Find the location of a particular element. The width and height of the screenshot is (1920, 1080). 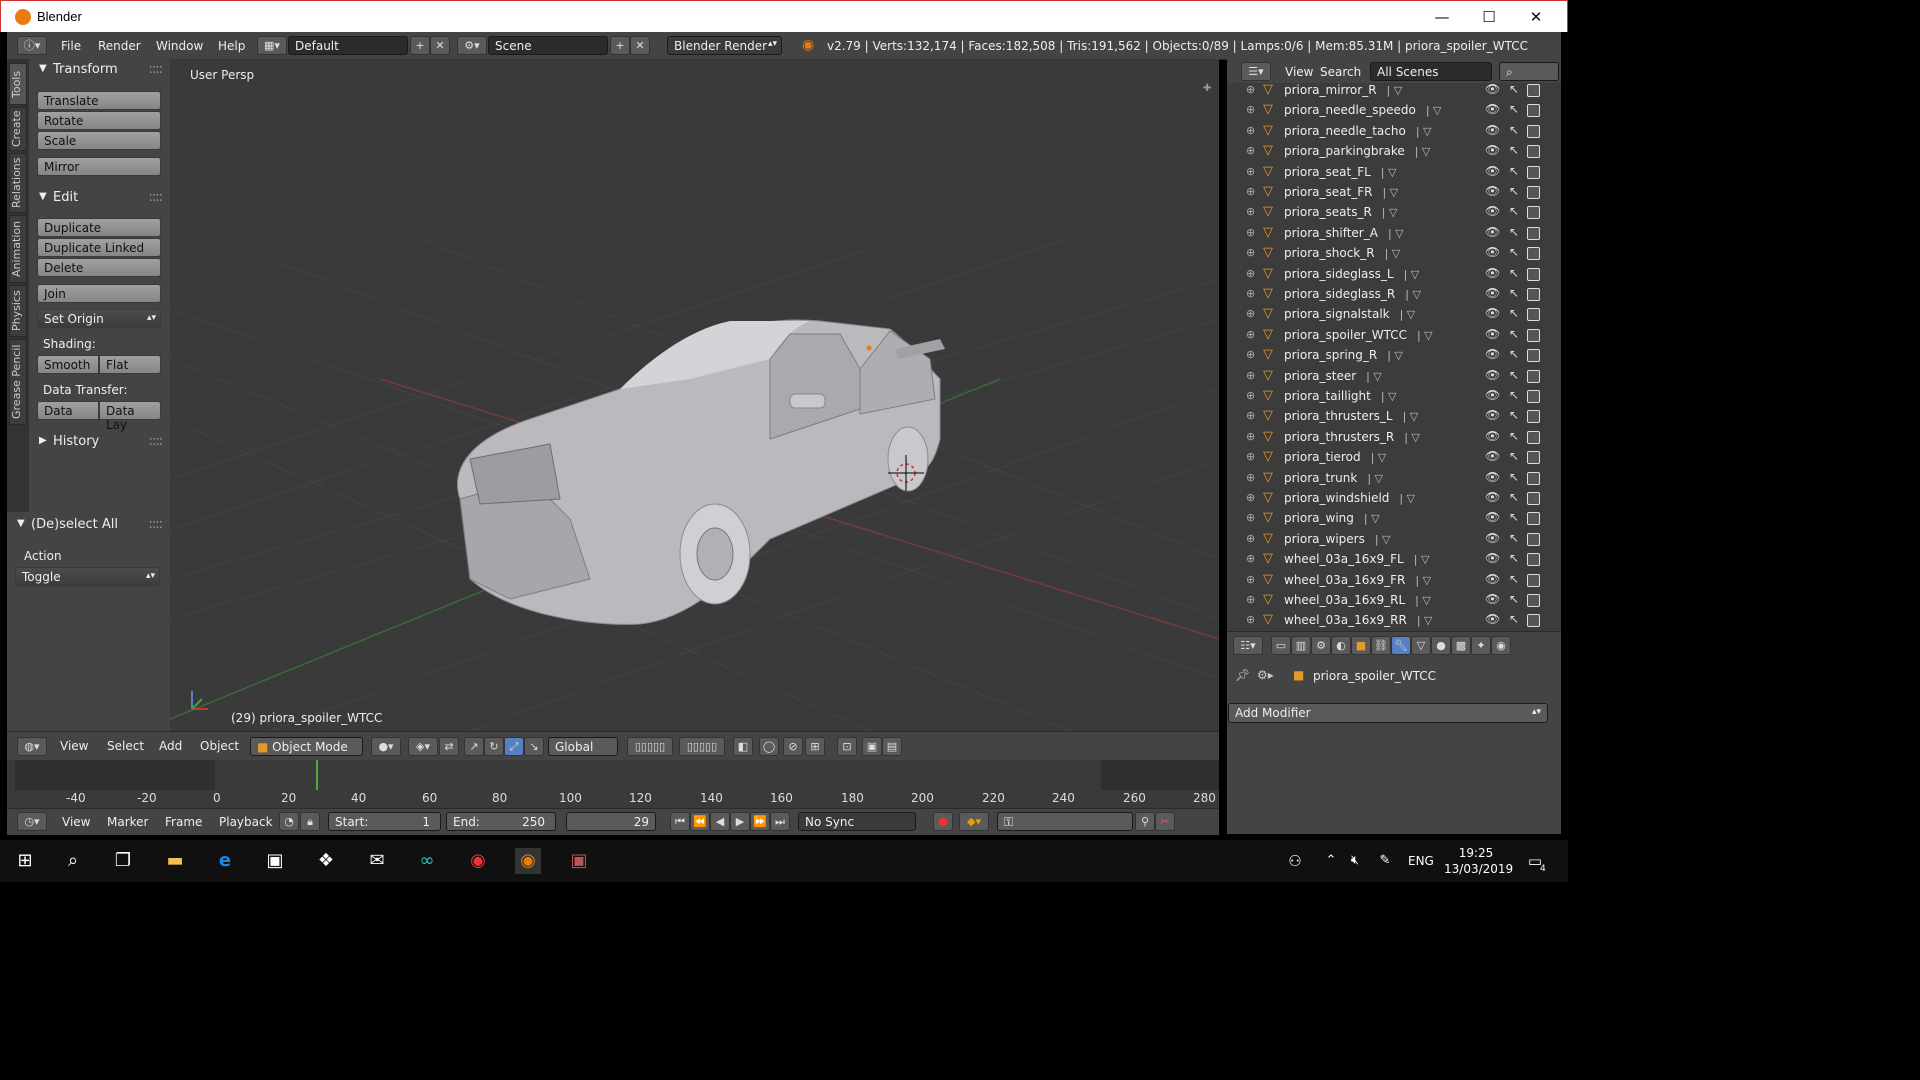

outliner-row: ⊕ ▽ priora_wing | ▽ 👁︎ ↖ is located at coordinates (1394, 518).